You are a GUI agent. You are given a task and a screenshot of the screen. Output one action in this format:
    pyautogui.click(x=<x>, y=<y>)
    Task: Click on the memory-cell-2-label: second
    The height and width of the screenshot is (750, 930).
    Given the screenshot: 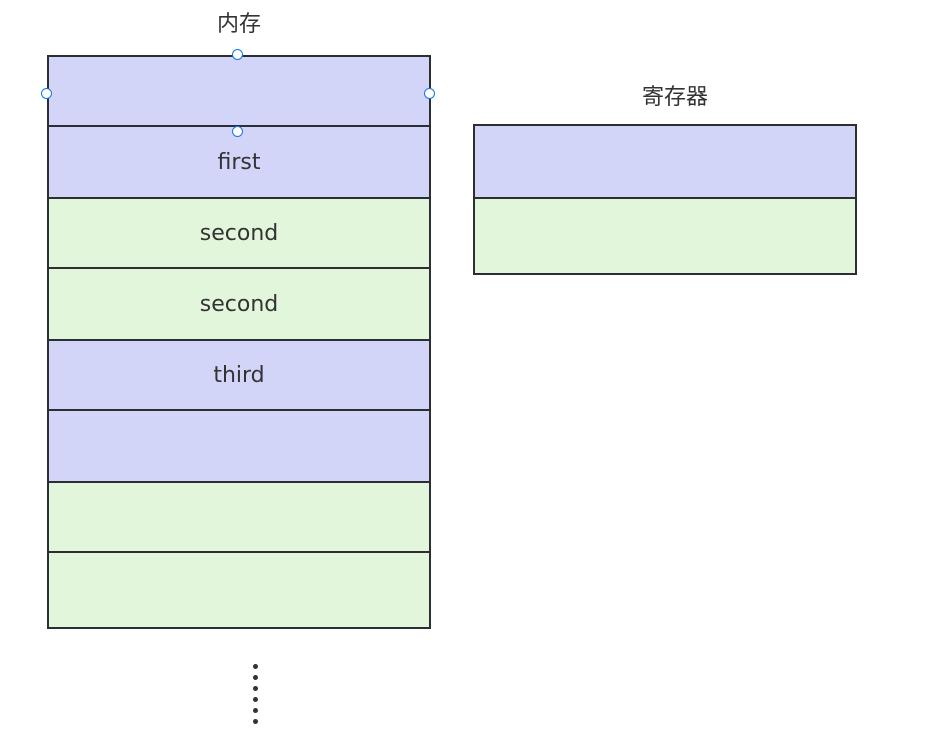 What is the action you would take?
    pyautogui.click(x=239, y=233)
    